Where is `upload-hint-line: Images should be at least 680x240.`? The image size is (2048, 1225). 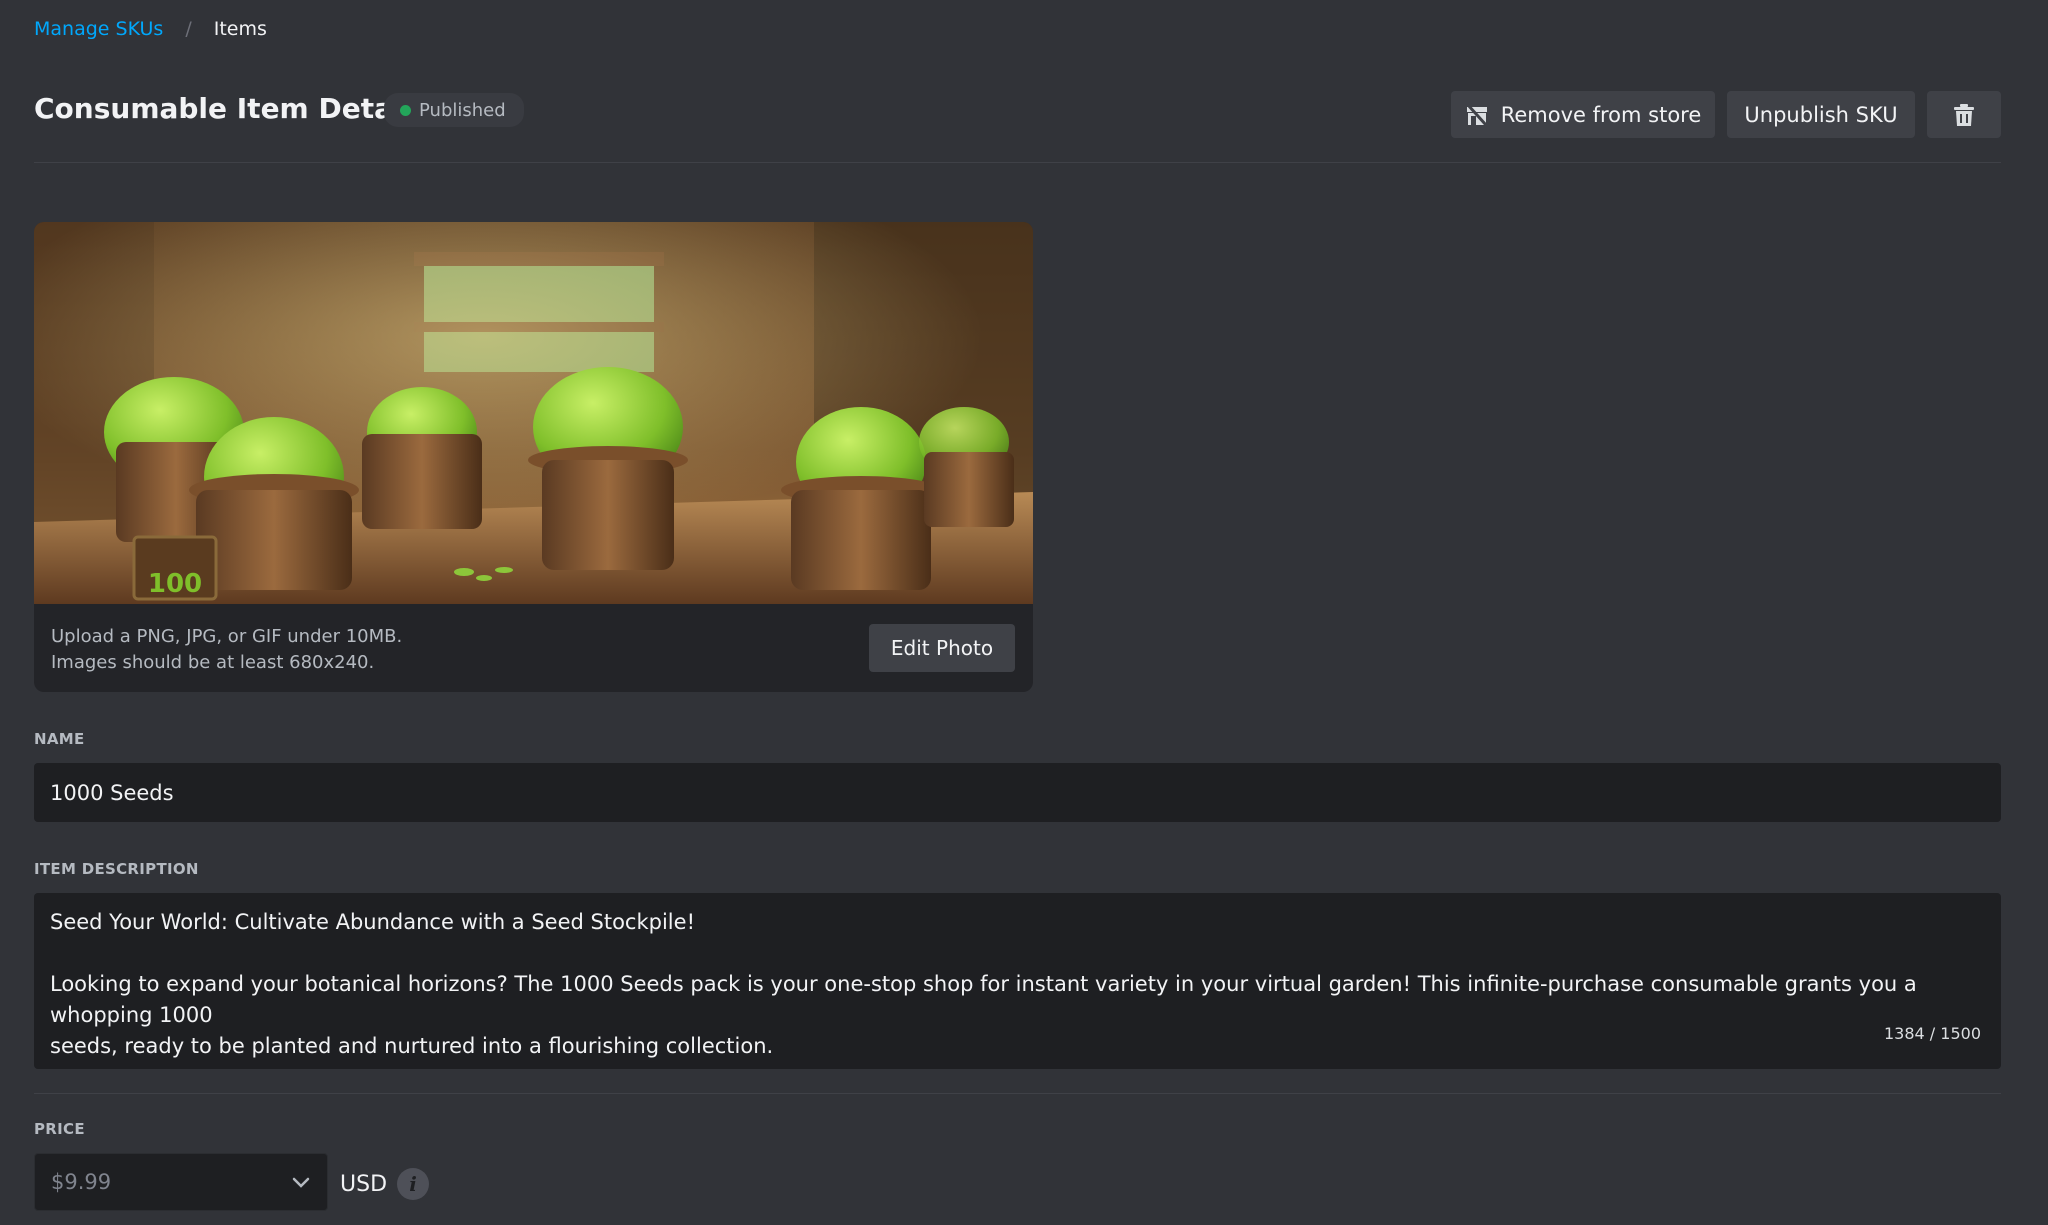 upload-hint-line: Images should be at least 680x240. is located at coordinates (213, 662).